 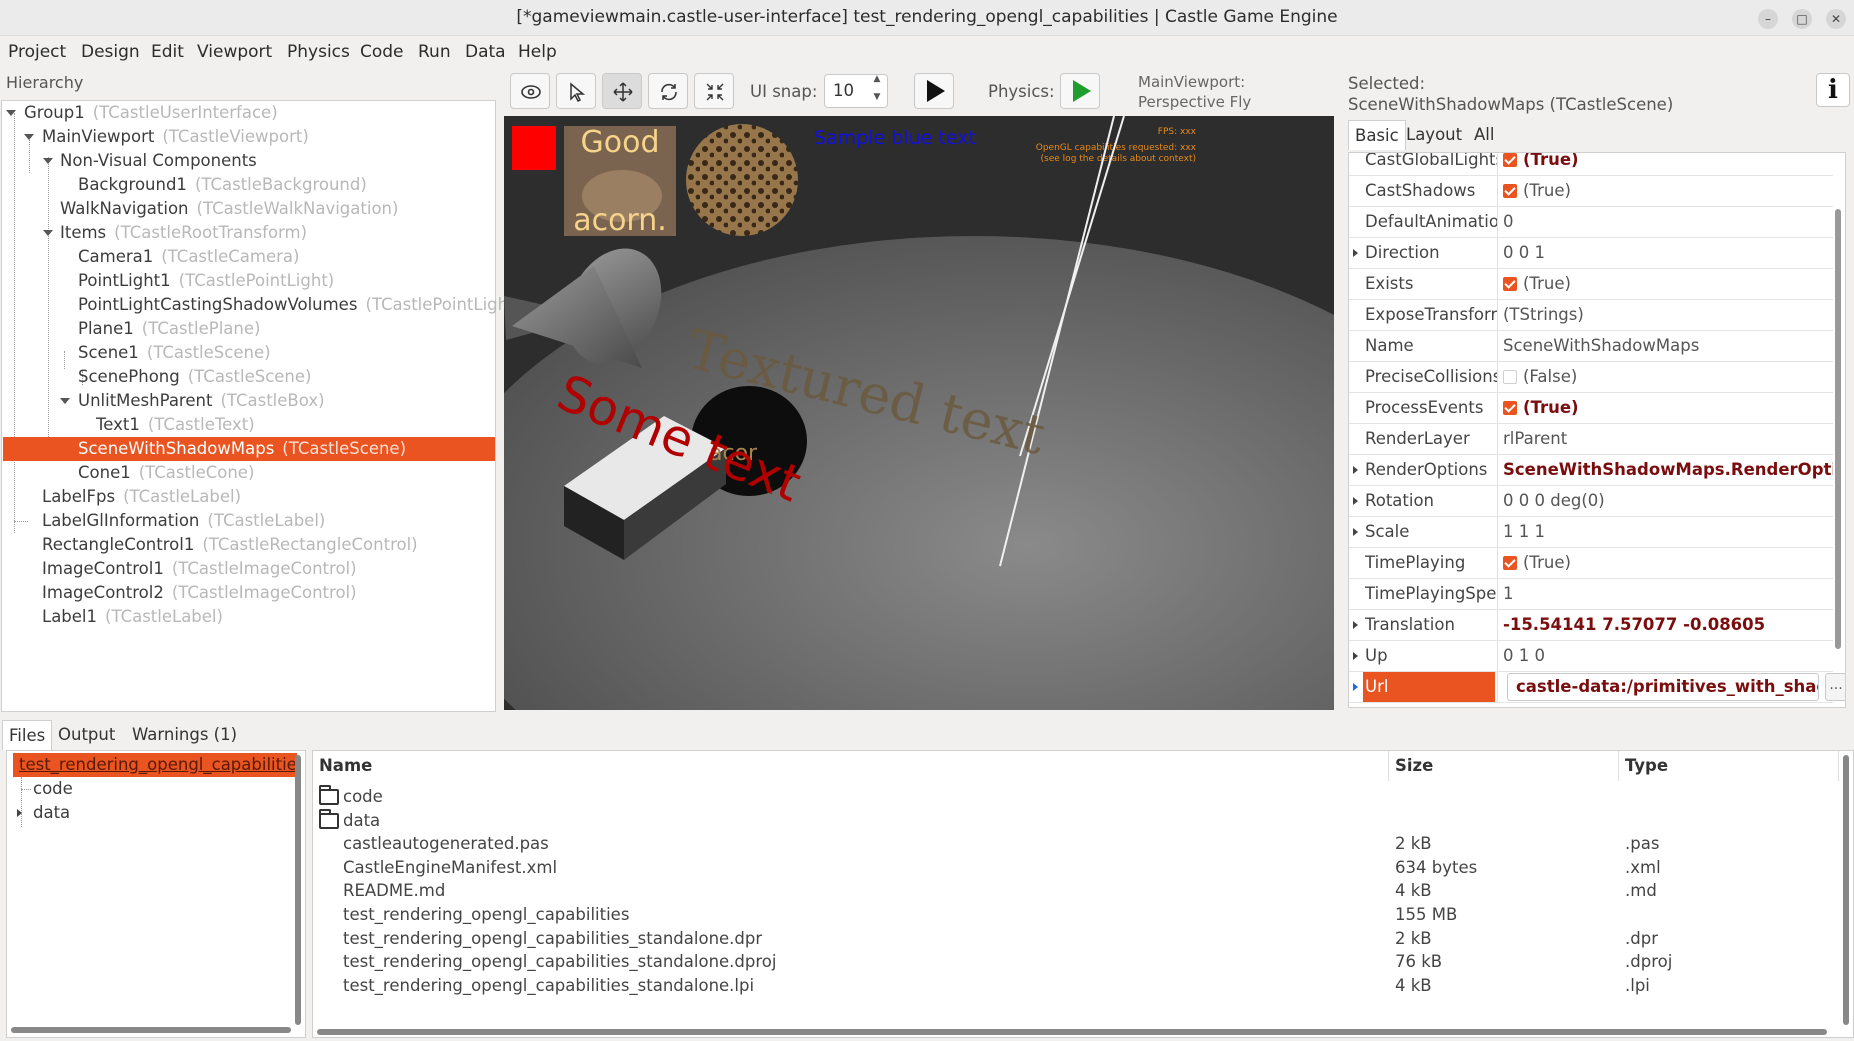 What do you see at coordinates (188, 257) in the screenshot?
I see `hierarchy-node: Camera1 (TCastleCamera)` at bounding box center [188, 257].